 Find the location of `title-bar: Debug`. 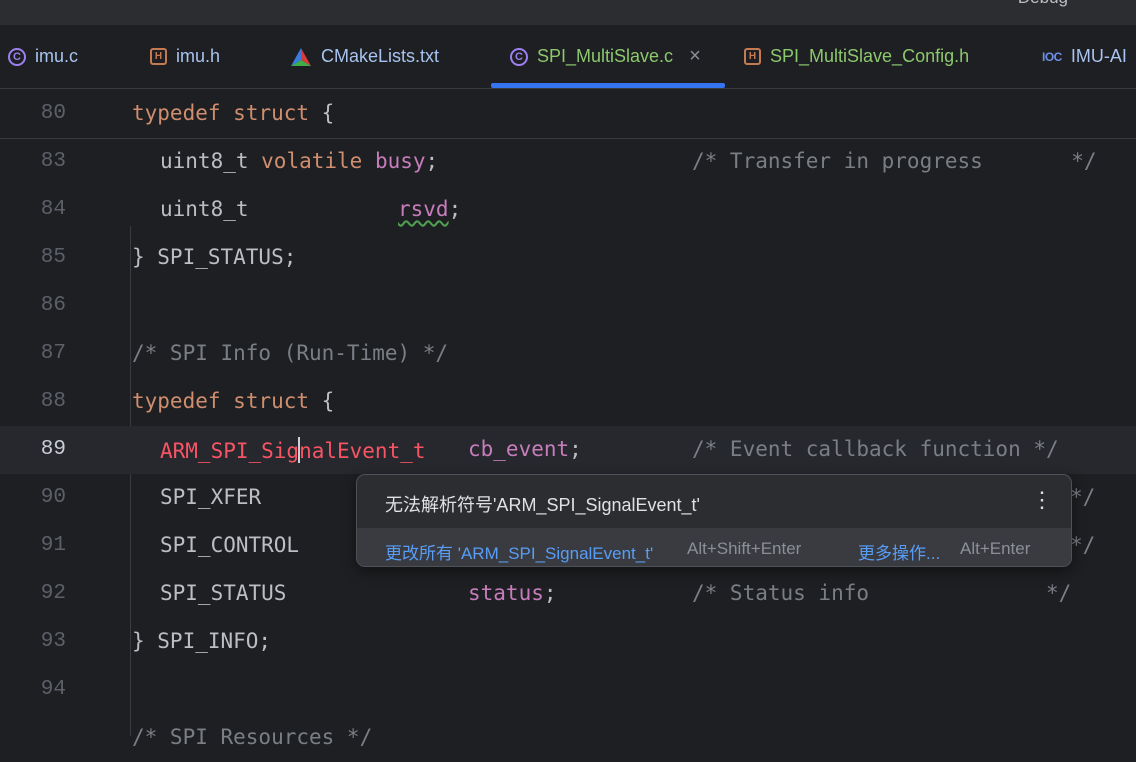

title-bar: Debug is located at coordinates (568, 12).